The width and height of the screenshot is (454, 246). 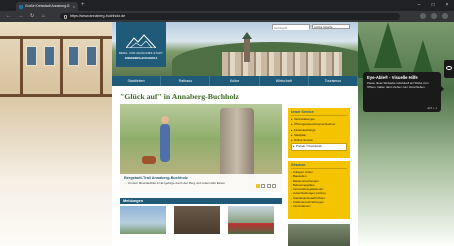 What do you see at coordinates (227, 5) in the screenshot?
I see `browser-tabbar: Große Kreisstadt Annaberg-B × + – □ ×` at bounding box center [227, 5].